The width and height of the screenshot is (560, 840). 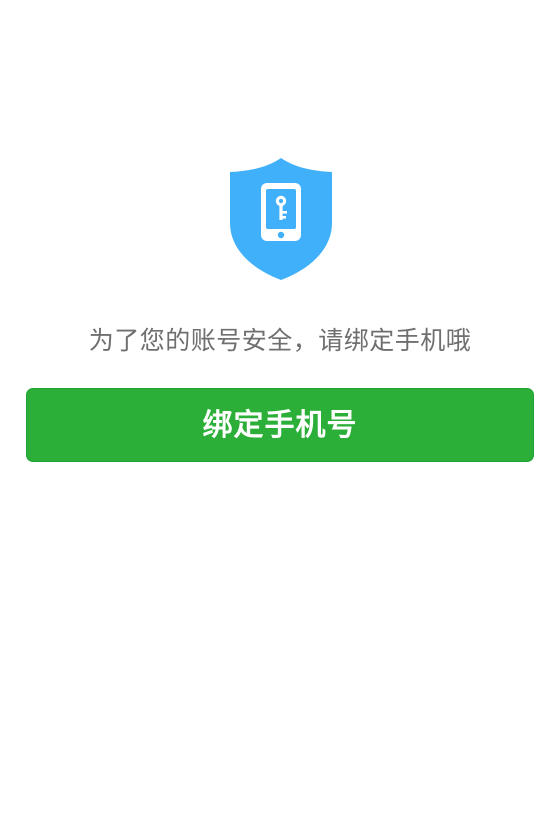 I want to click on bind-phone-button: 绑定手机号, so click(x=280, y=425).